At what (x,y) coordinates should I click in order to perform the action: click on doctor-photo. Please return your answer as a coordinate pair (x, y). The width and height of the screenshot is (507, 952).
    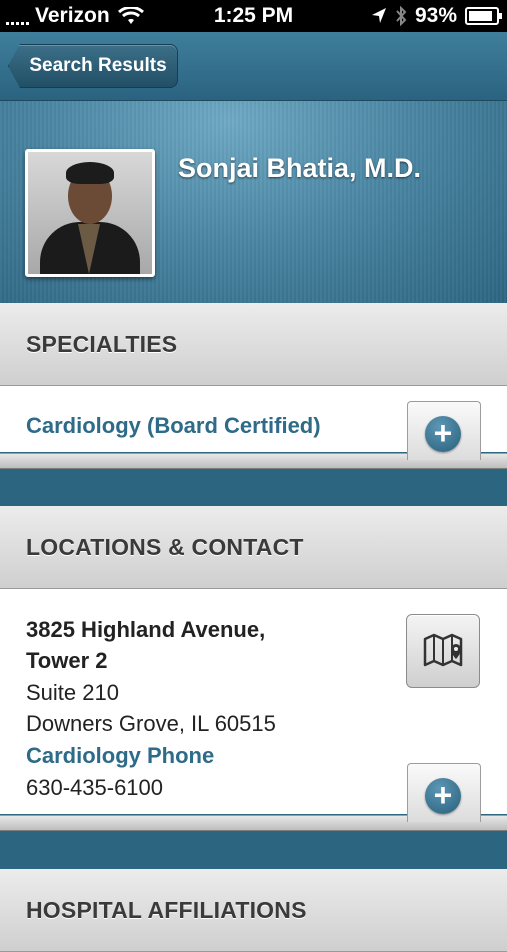
    Looking at the image, I should click on (90, 213).